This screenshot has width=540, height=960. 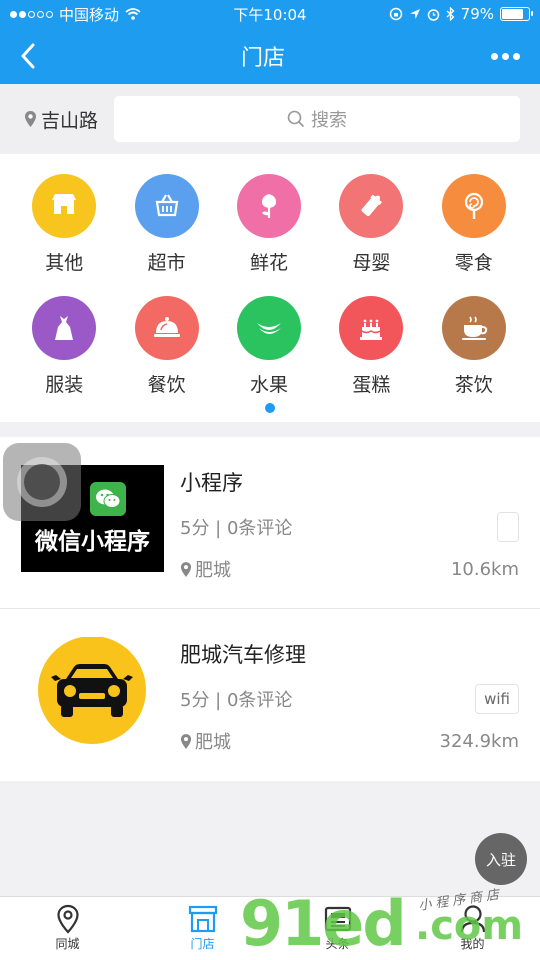 I want to click on page-title: 门店, so click(x=262, y=58).